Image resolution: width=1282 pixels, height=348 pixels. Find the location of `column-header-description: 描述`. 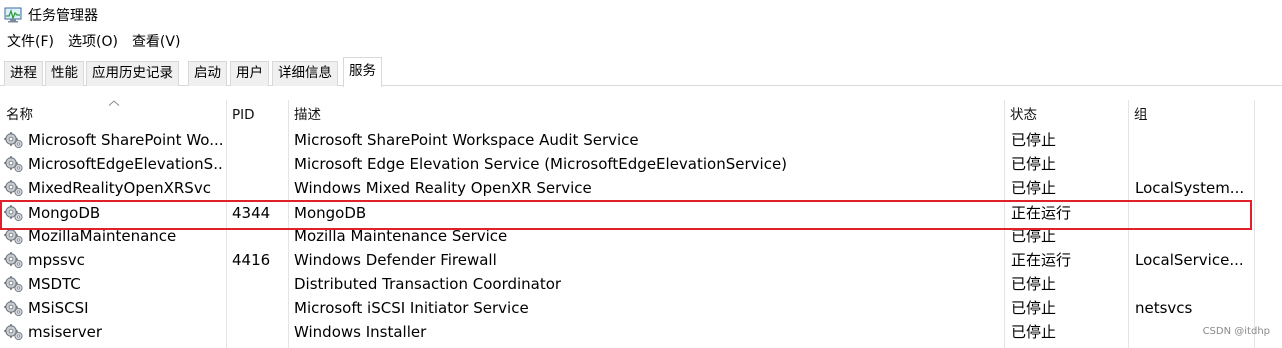

column-header-description: 描述 is located at coordinates (646, 114).